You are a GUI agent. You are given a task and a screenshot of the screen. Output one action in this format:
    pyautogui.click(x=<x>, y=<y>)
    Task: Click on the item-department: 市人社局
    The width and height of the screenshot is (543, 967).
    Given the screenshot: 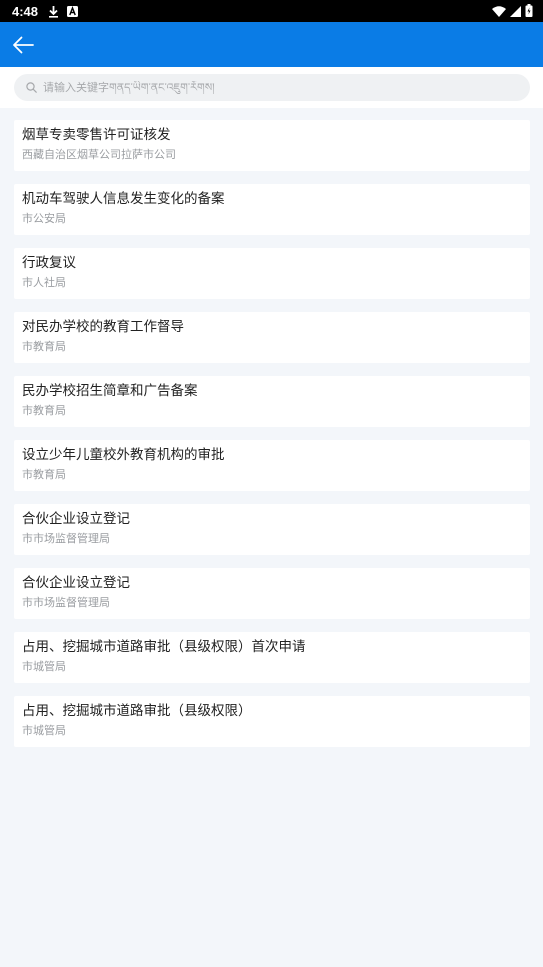 What is the action you would take?
    pyautogui.click(x=44, y=282)
    